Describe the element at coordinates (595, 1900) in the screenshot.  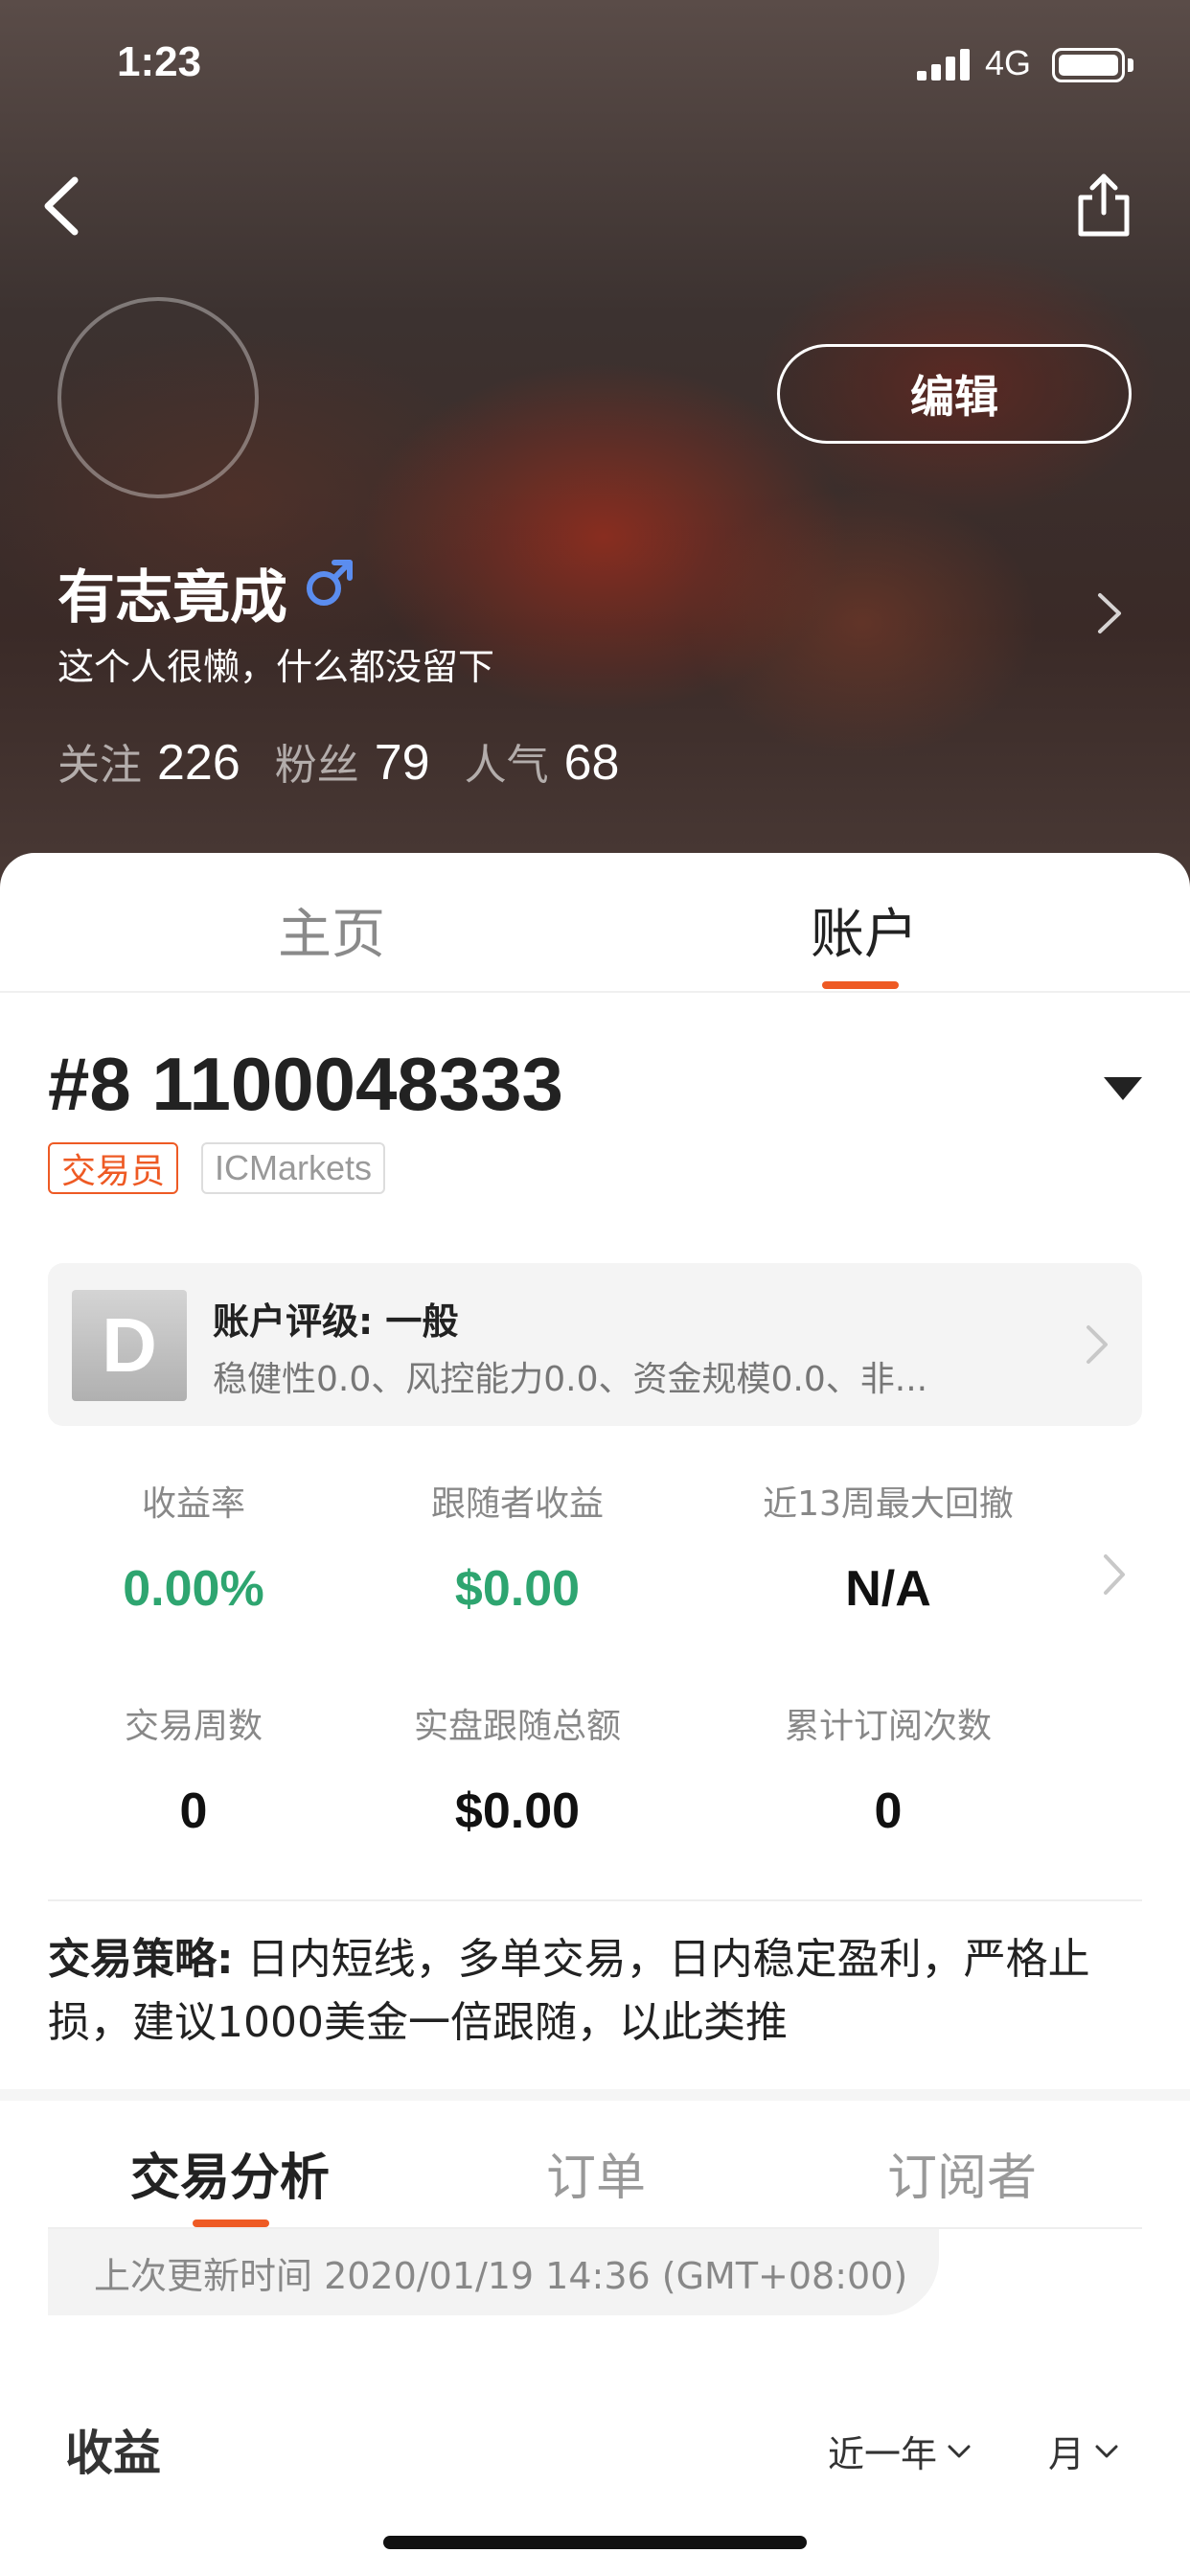
I see `divider` at that location.